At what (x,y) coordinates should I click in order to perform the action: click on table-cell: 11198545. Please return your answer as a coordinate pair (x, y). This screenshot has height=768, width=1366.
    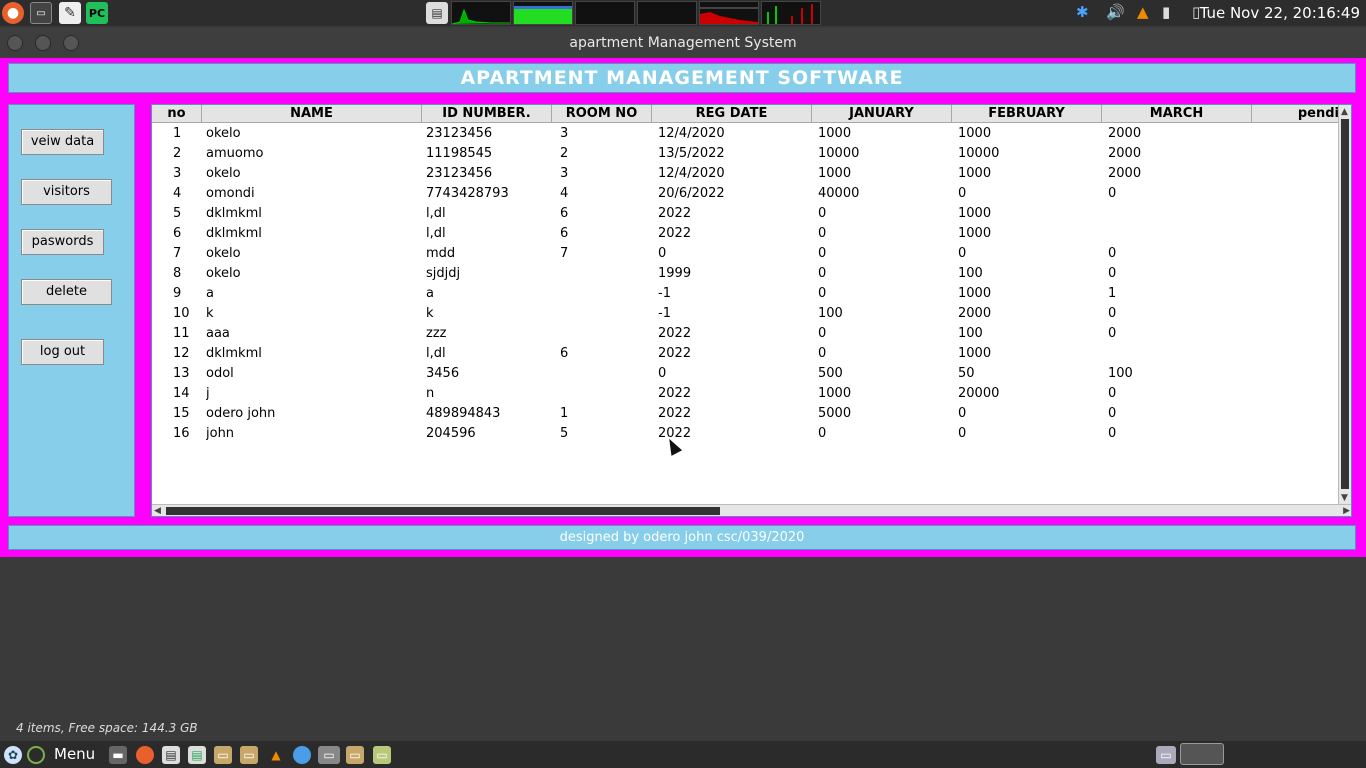
    Looking at the image, I should click on (459, 153).